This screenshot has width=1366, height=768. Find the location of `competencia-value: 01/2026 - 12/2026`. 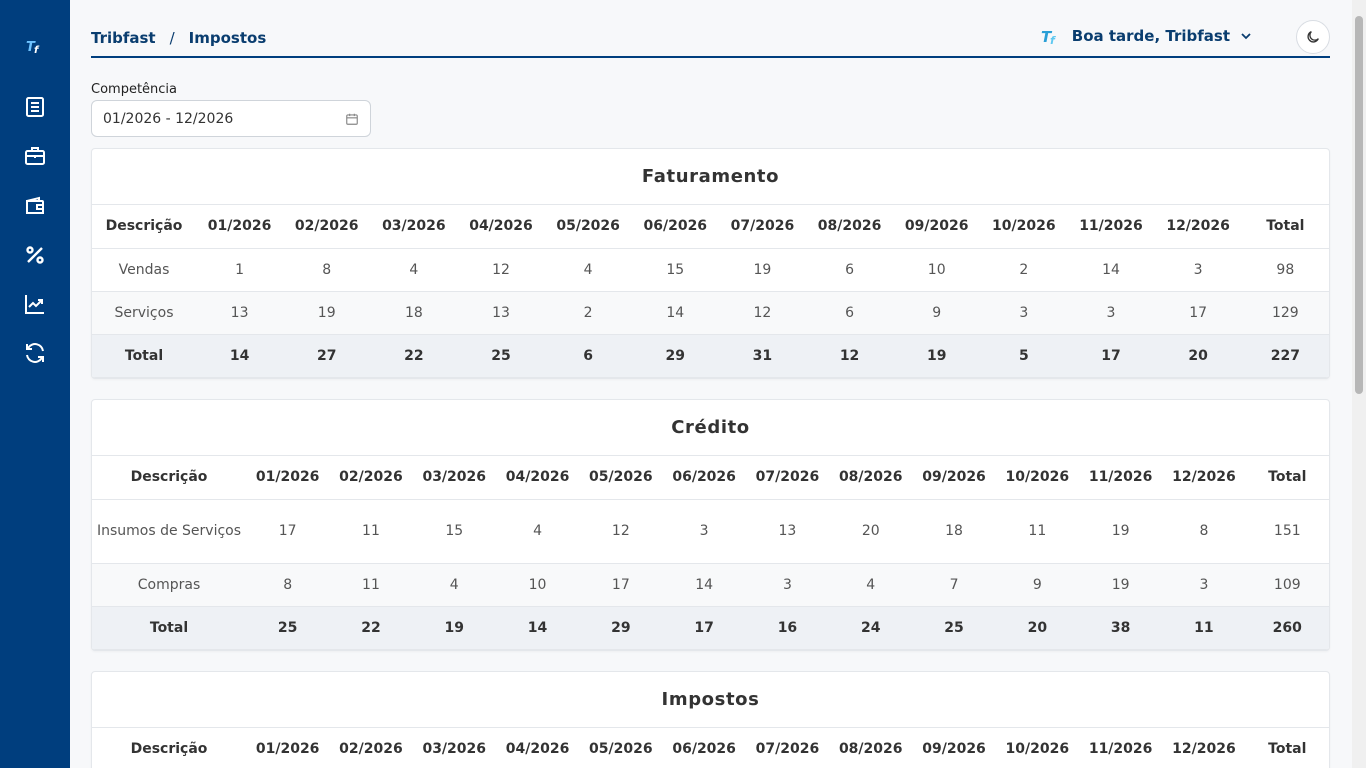

competencia-value: 01/2026 - 12/2026 is located at coordinates (168, 118).